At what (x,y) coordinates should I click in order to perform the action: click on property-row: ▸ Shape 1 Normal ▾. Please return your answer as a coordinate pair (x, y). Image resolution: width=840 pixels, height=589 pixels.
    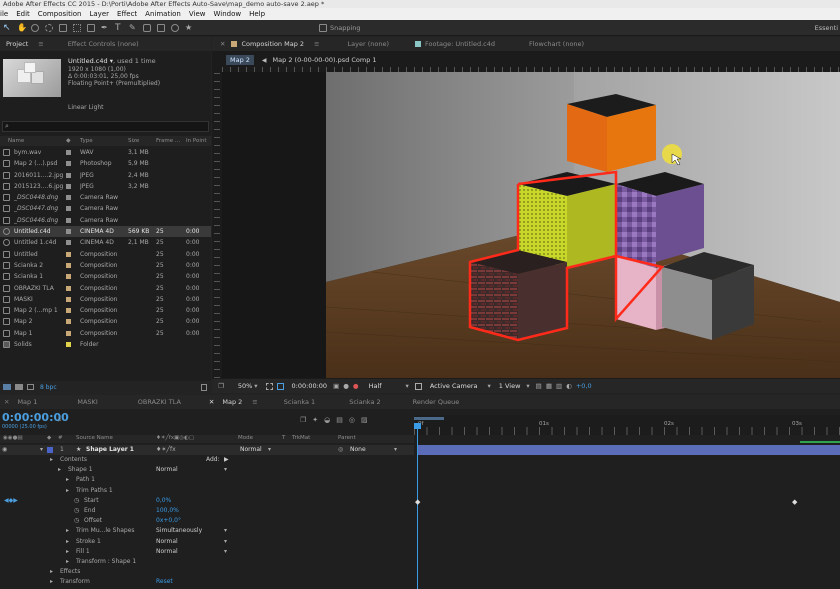
    Looking at the image, I should click on (207, 470).